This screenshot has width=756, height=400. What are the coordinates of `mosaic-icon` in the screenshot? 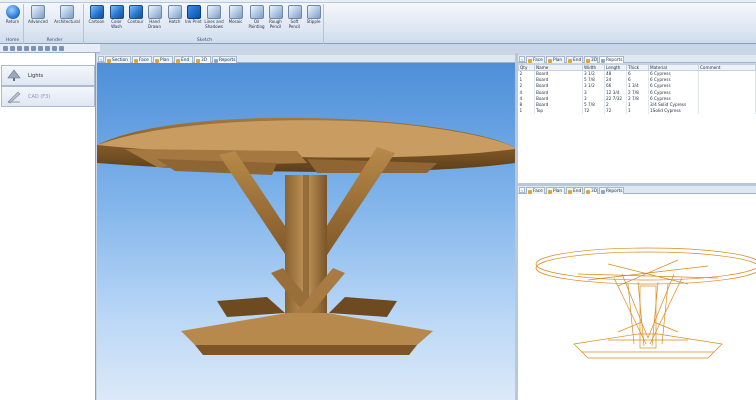 It's located at (235, 12).